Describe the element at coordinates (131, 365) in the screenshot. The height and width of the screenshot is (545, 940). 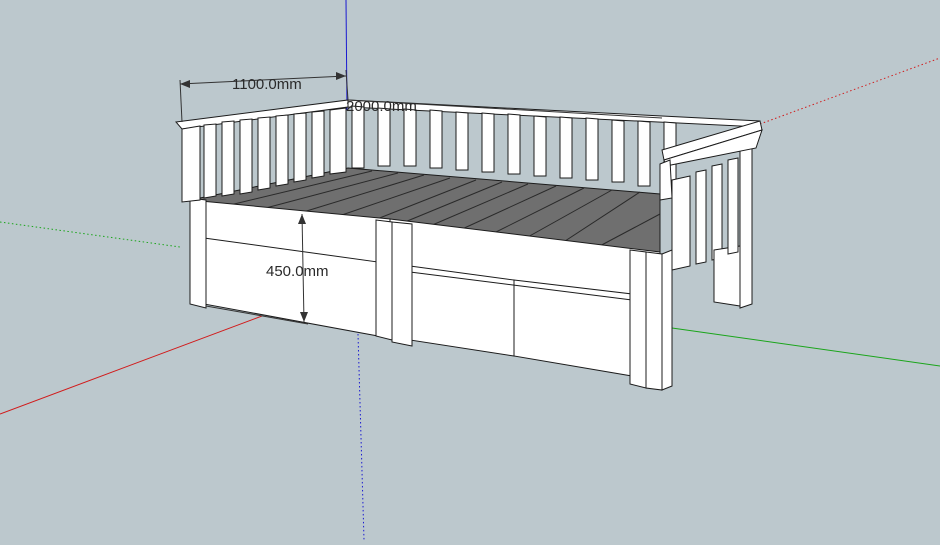
I see `red-axis` at that location.